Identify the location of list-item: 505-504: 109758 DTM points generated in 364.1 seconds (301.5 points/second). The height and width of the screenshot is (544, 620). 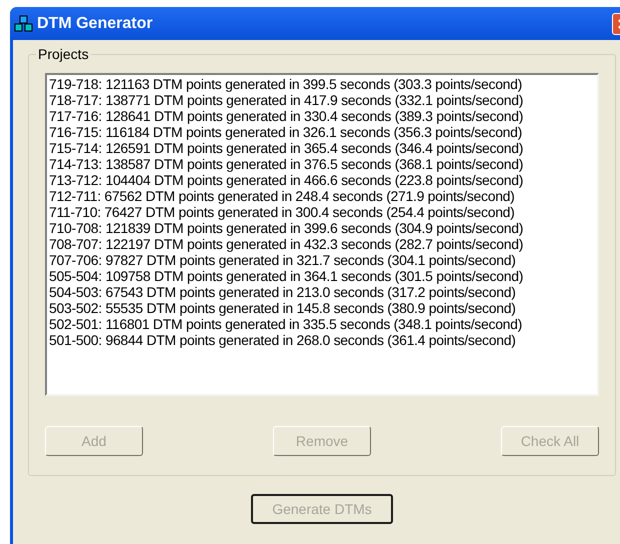
(286, 276).